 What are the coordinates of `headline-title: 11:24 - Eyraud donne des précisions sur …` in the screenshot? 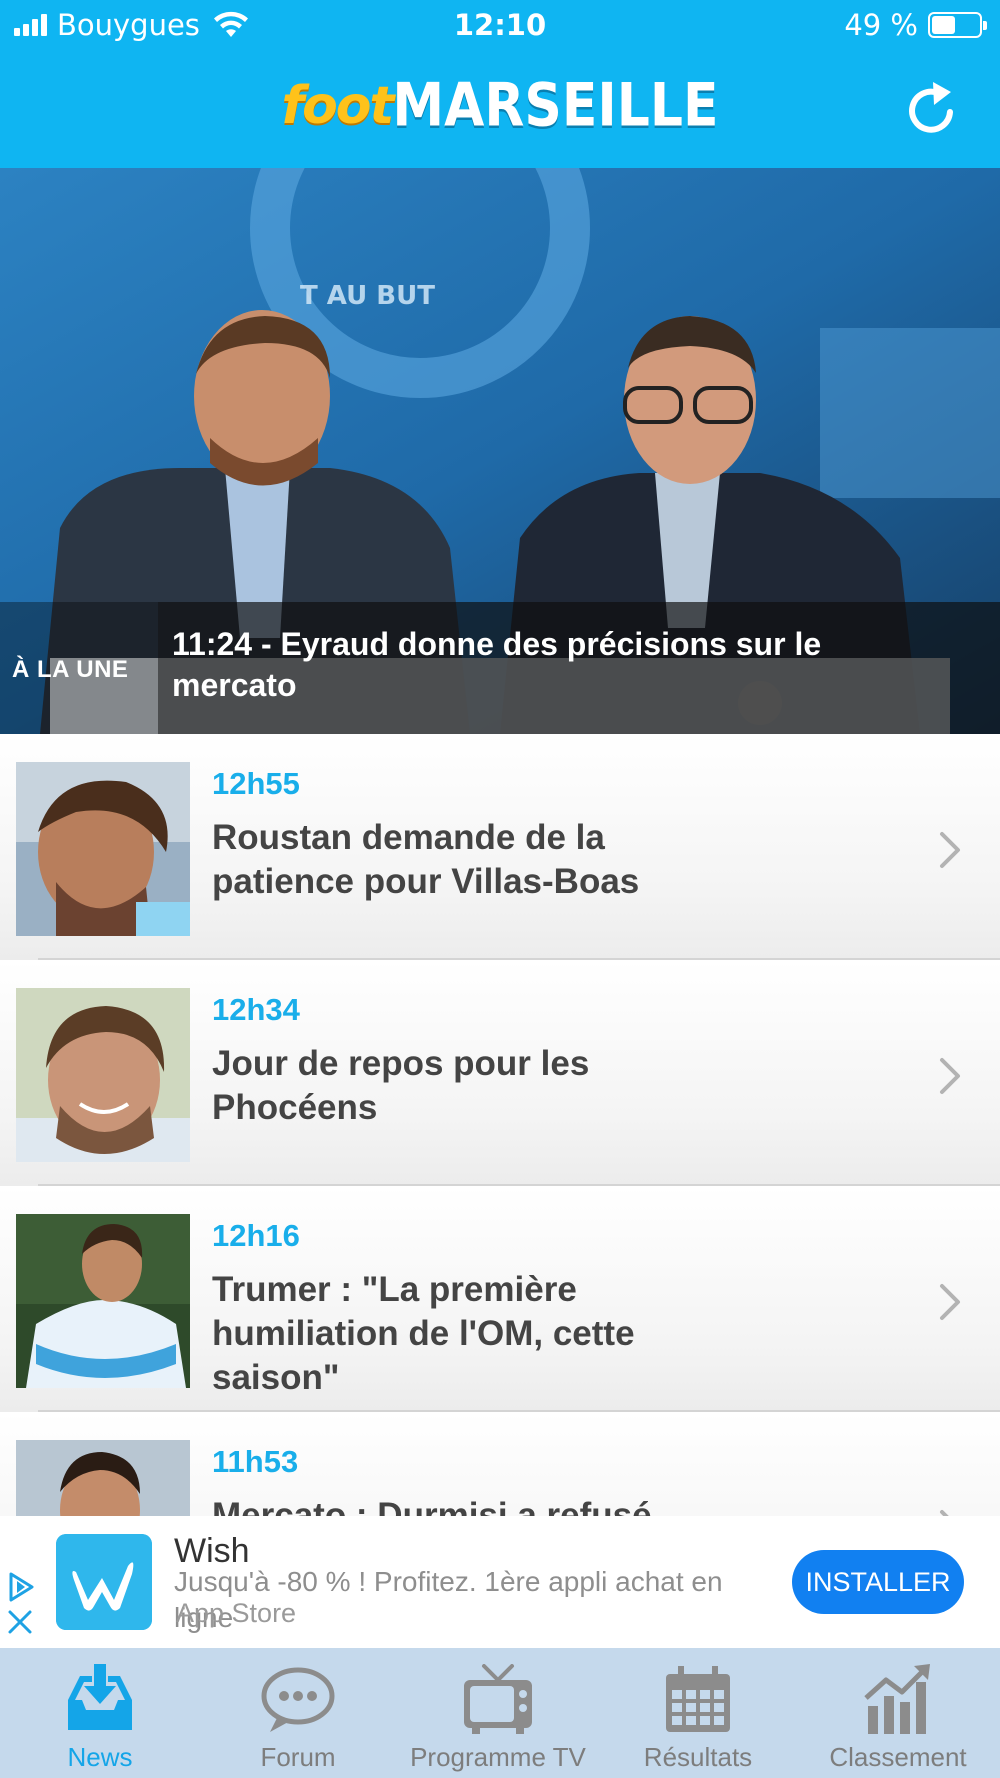 It's located at (497, 664).